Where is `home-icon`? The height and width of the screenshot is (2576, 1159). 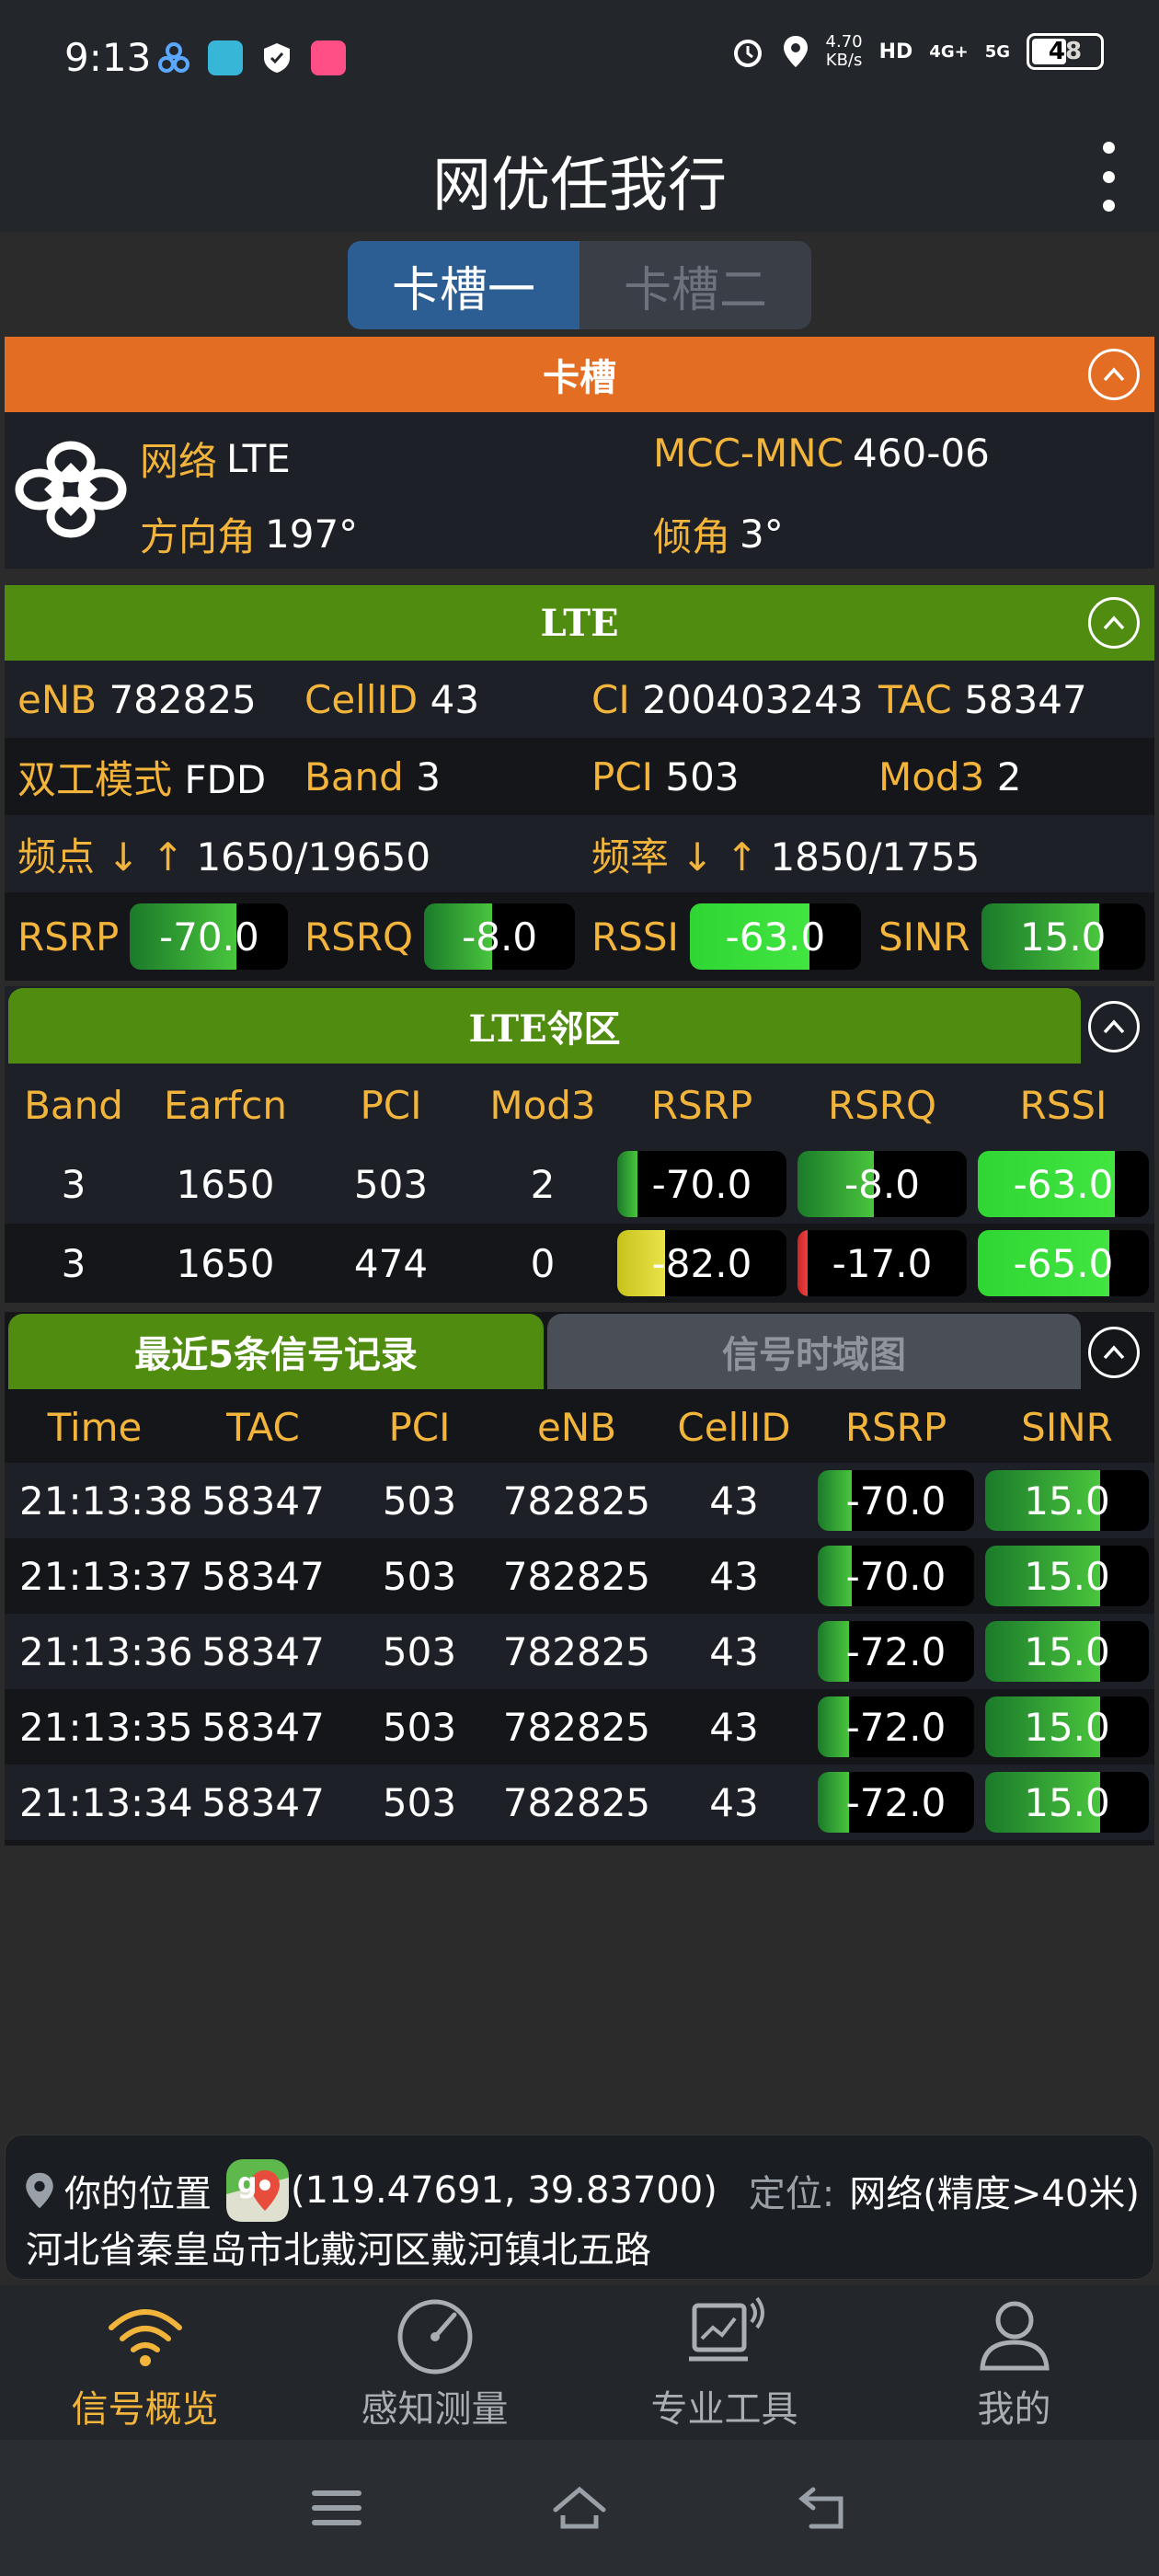 home-icon is located at coordinates (579, 2507).